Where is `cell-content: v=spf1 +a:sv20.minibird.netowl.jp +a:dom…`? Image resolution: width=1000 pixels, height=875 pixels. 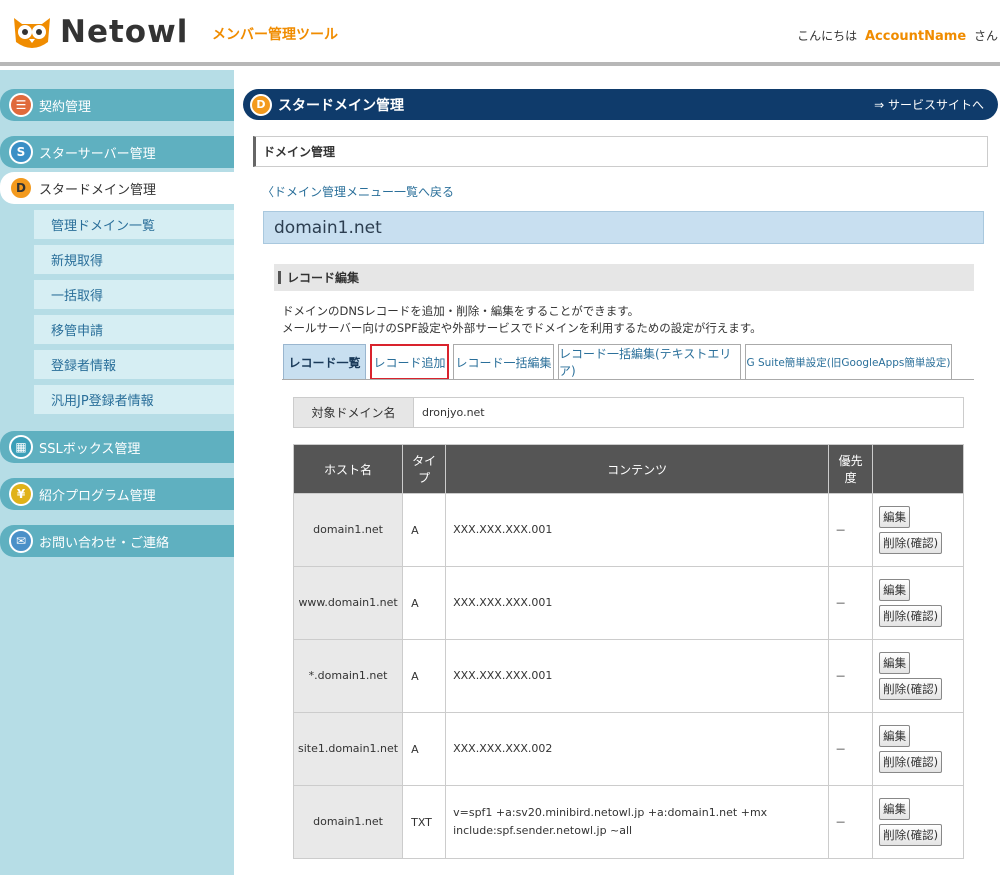
cell-content: v=spf1 +a:sv20.minibird.netowl.jp +a:dom… is located at coordinates (637, 822).